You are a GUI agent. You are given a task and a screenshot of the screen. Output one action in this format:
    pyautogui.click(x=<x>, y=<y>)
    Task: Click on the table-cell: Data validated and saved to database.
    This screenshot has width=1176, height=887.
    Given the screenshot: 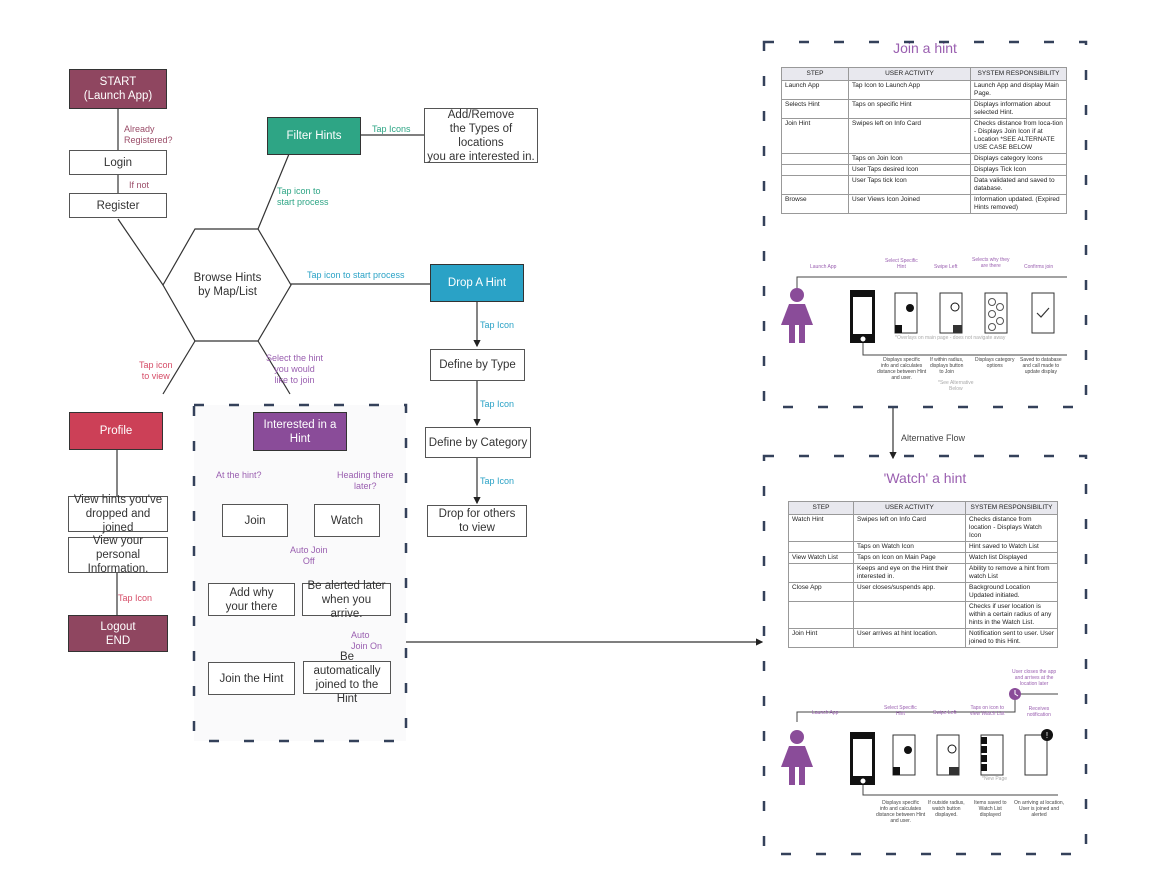 What is the action you would take?
    pyautogui.click(x=1018, y=185)
    